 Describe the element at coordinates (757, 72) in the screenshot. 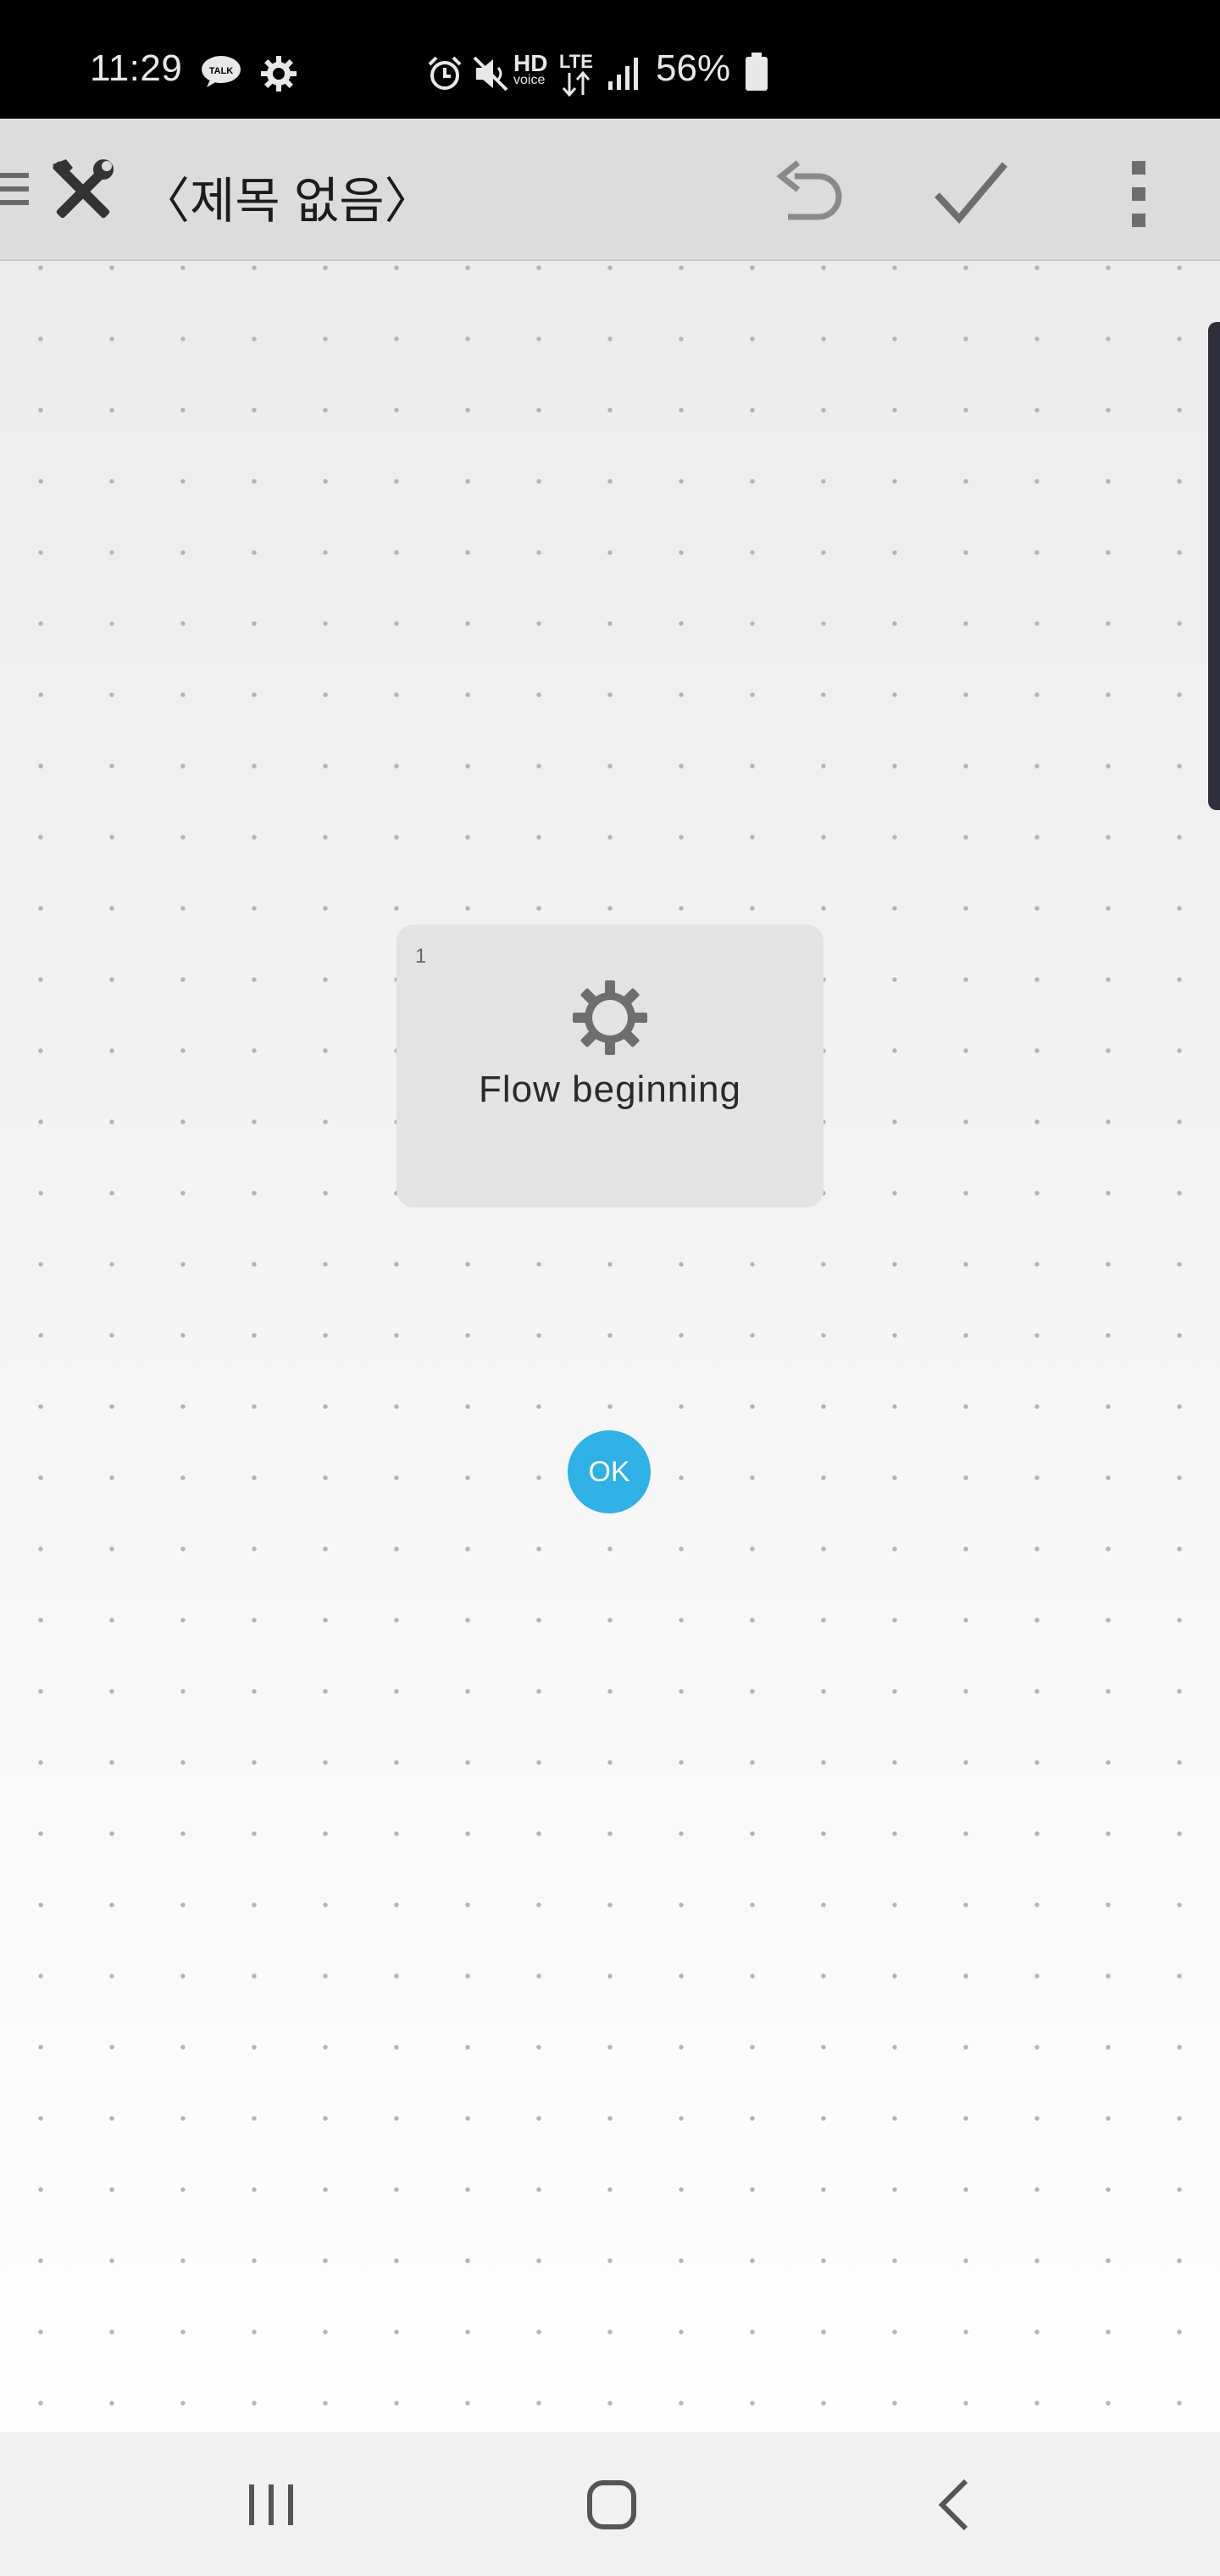

I see `battery-icon` at that location.